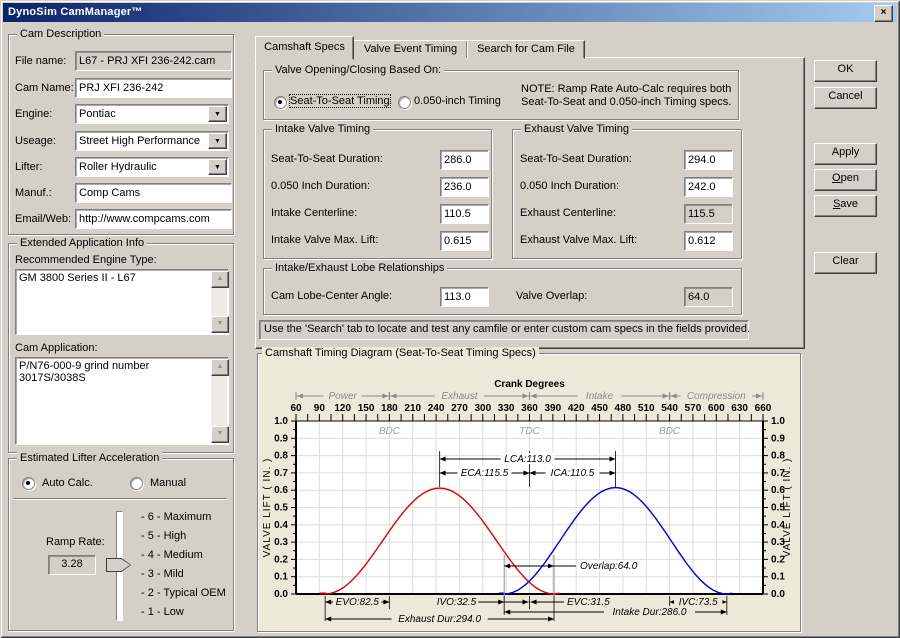  Describe the element at coordinates (412, 408) in the screenshot. I see `svg-text: 210` at that location.